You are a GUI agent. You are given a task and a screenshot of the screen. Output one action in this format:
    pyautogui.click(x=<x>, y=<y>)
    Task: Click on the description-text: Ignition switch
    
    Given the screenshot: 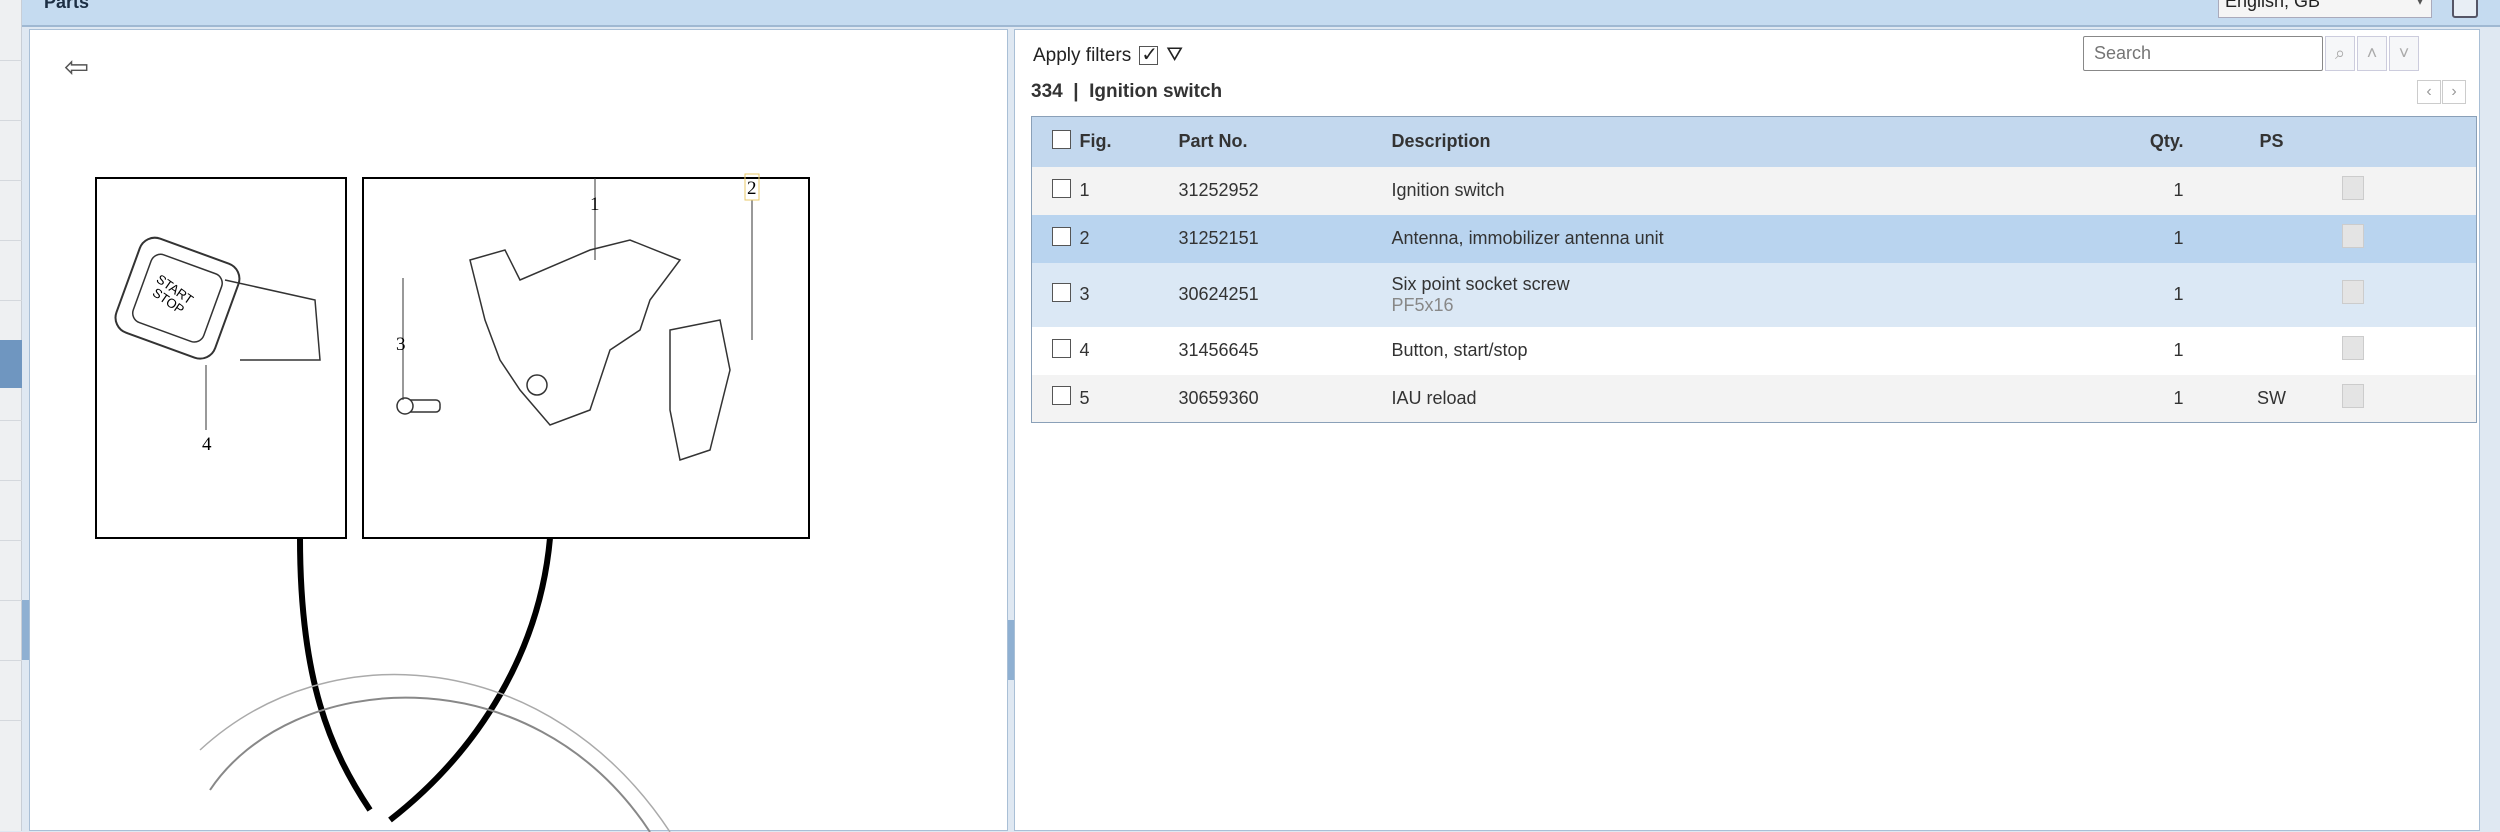 What is the action you would take?
    pyautogui.click(x=1448, y=190)
    